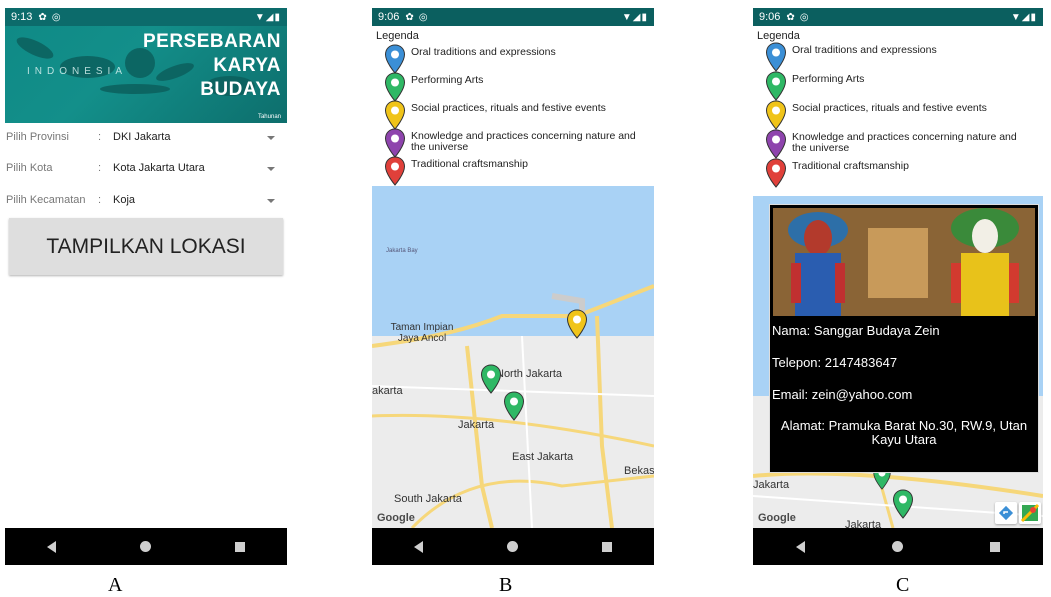  What do you see at coordinates (211, 41) in the screenshot?
I see `banner-title-line1: PERSEBARAN` at bounding box center [211, 41].